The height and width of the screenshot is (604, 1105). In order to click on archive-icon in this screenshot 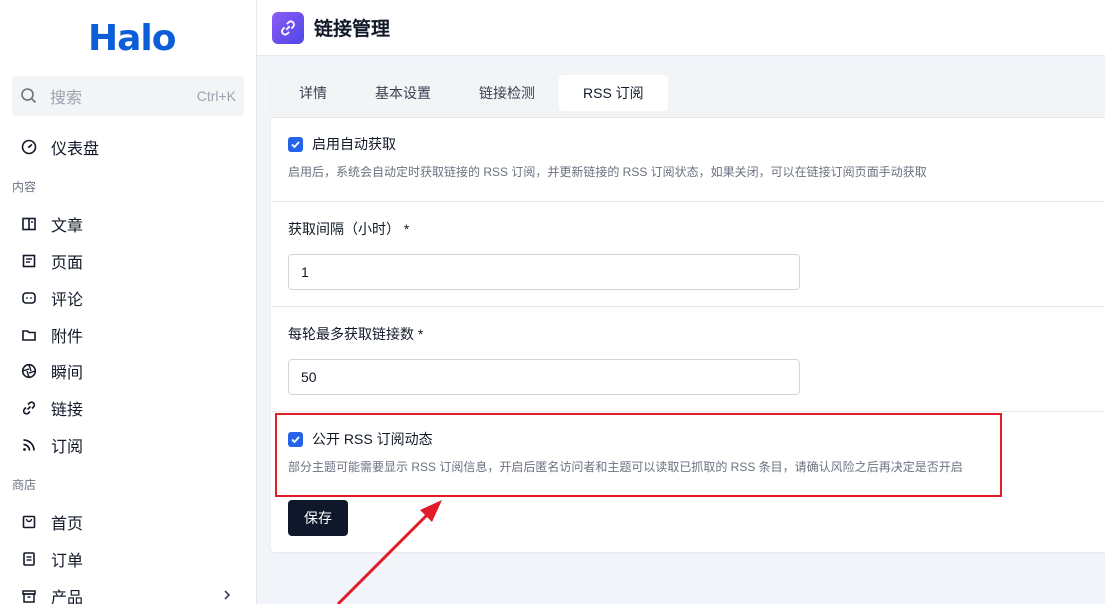, I will do `click(29, 595)`.